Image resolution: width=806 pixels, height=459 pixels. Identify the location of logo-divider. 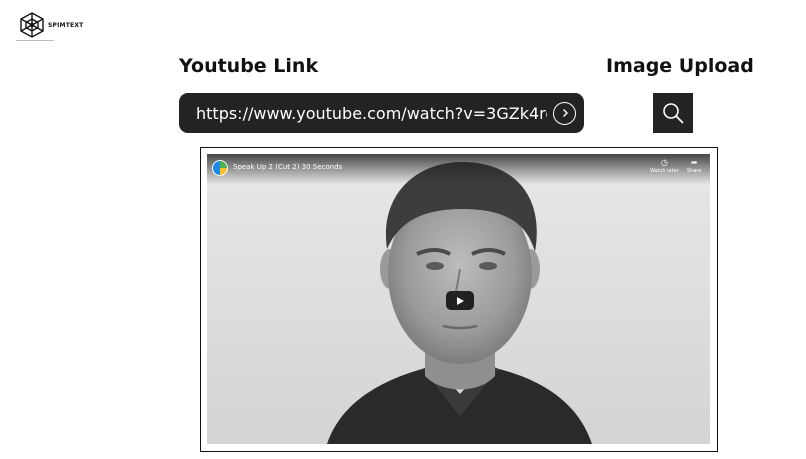
(35, 40).